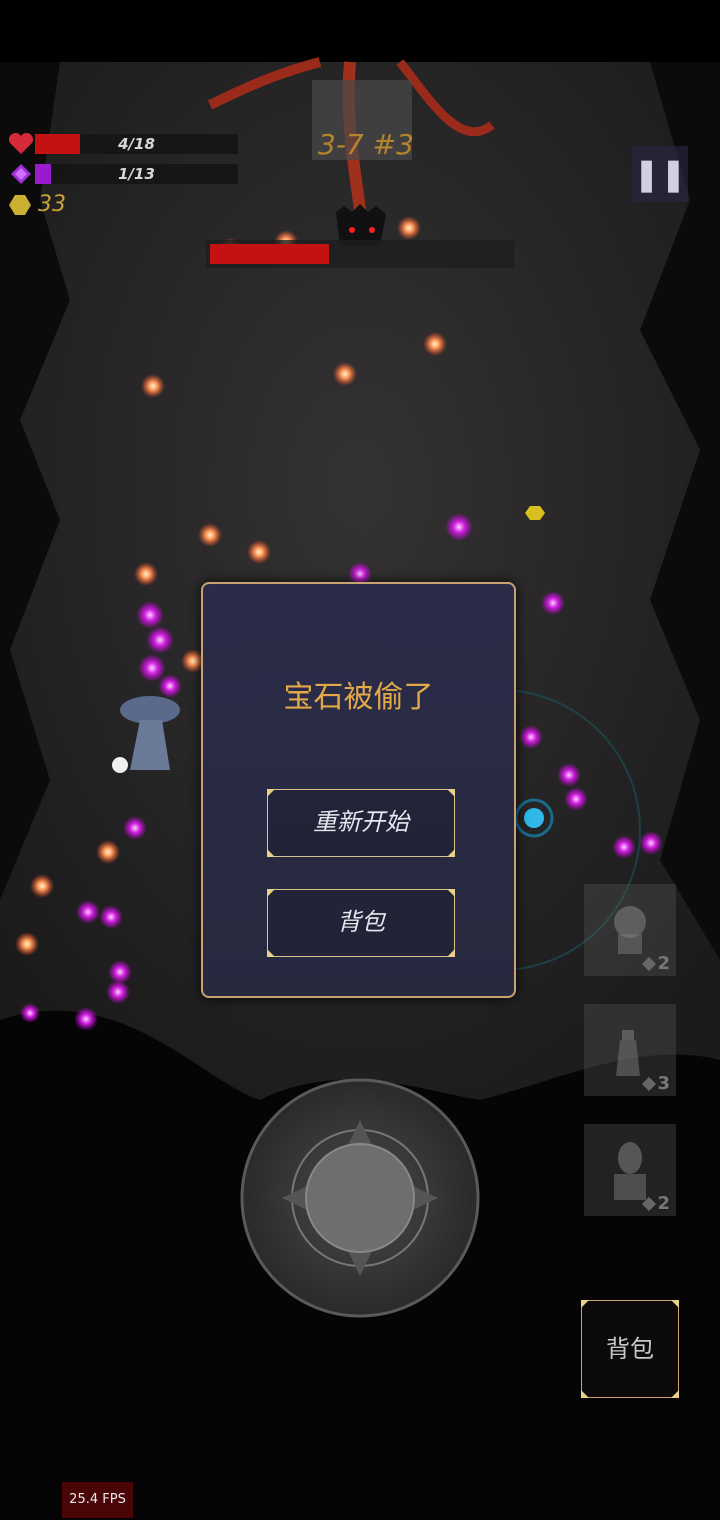  I want to click on restart-button-label: 重新开始, so click(361, 822).